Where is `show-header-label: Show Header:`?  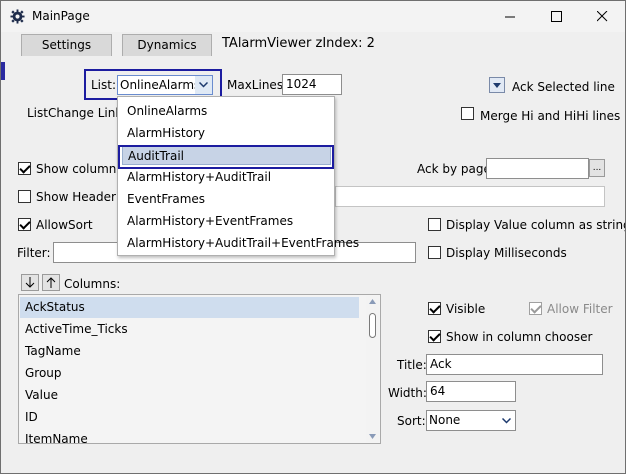 show-header-label: Show Header: is located at coordinates (78, 197).